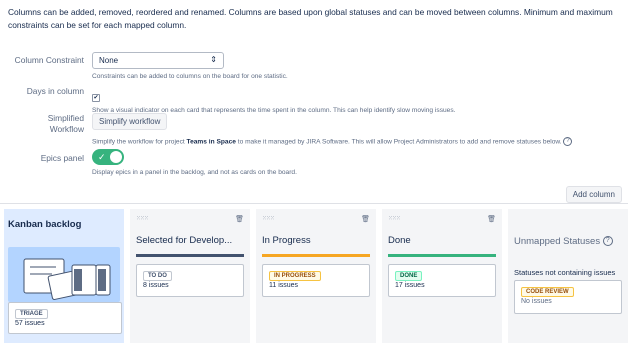  What do you see at coordinates (130, 121) in the screenshot?
I see `simplify-workflow-button: Simplify workflow` at bounding box center [130, 121].